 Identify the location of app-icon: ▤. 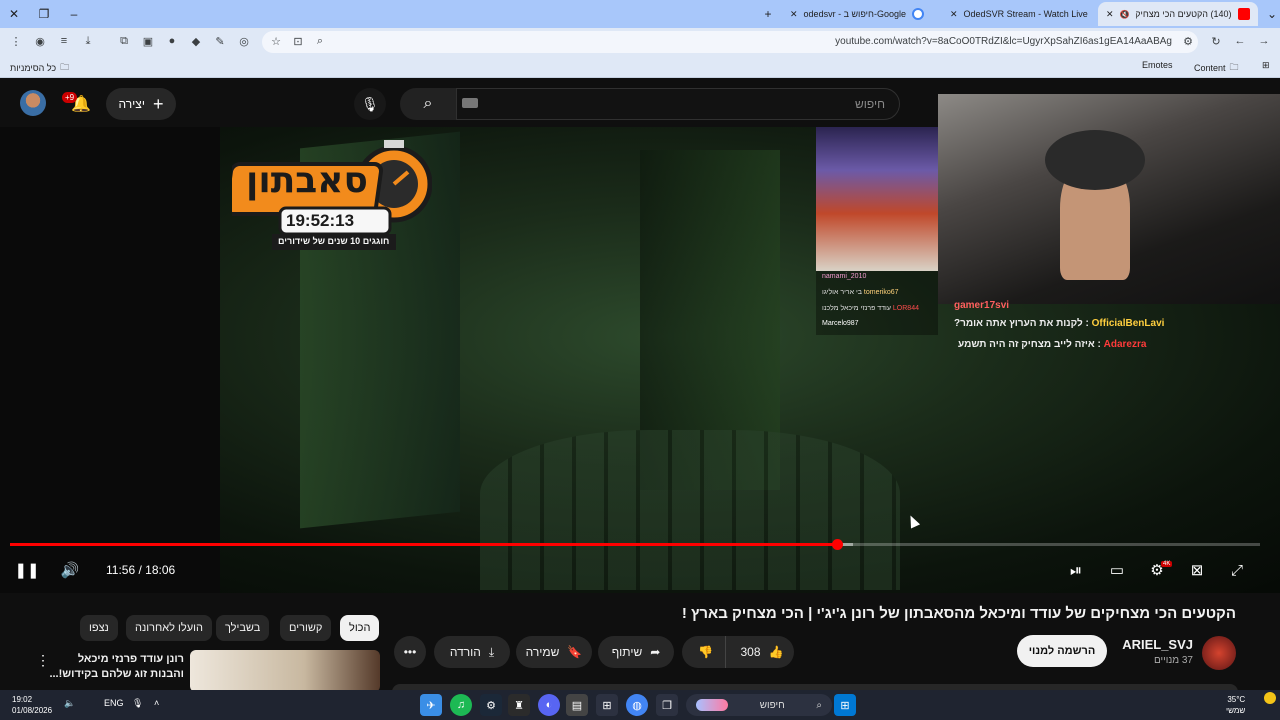
(577, 705).